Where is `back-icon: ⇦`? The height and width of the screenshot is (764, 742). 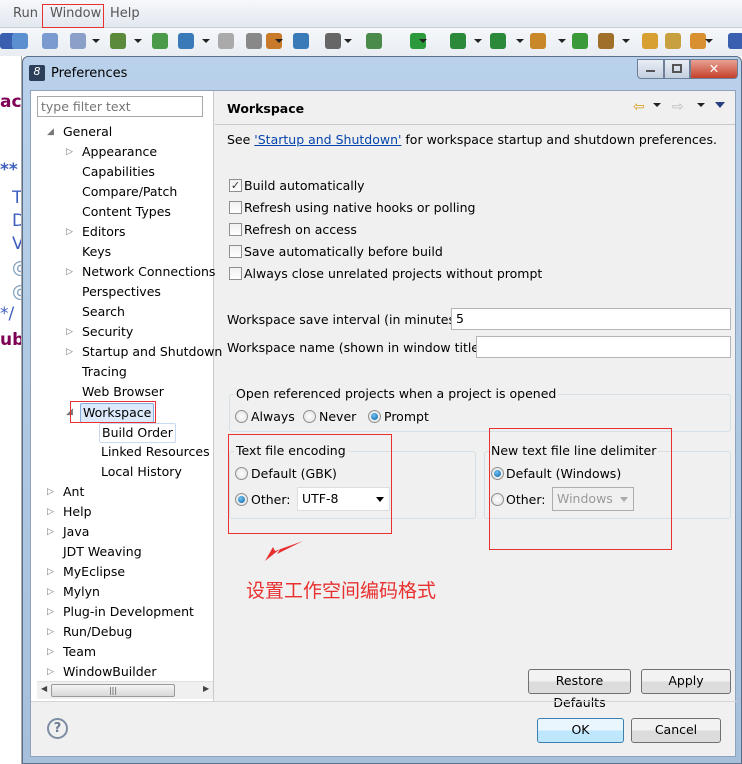 back-icon: ⇦ is located at coordinates (639, 107).